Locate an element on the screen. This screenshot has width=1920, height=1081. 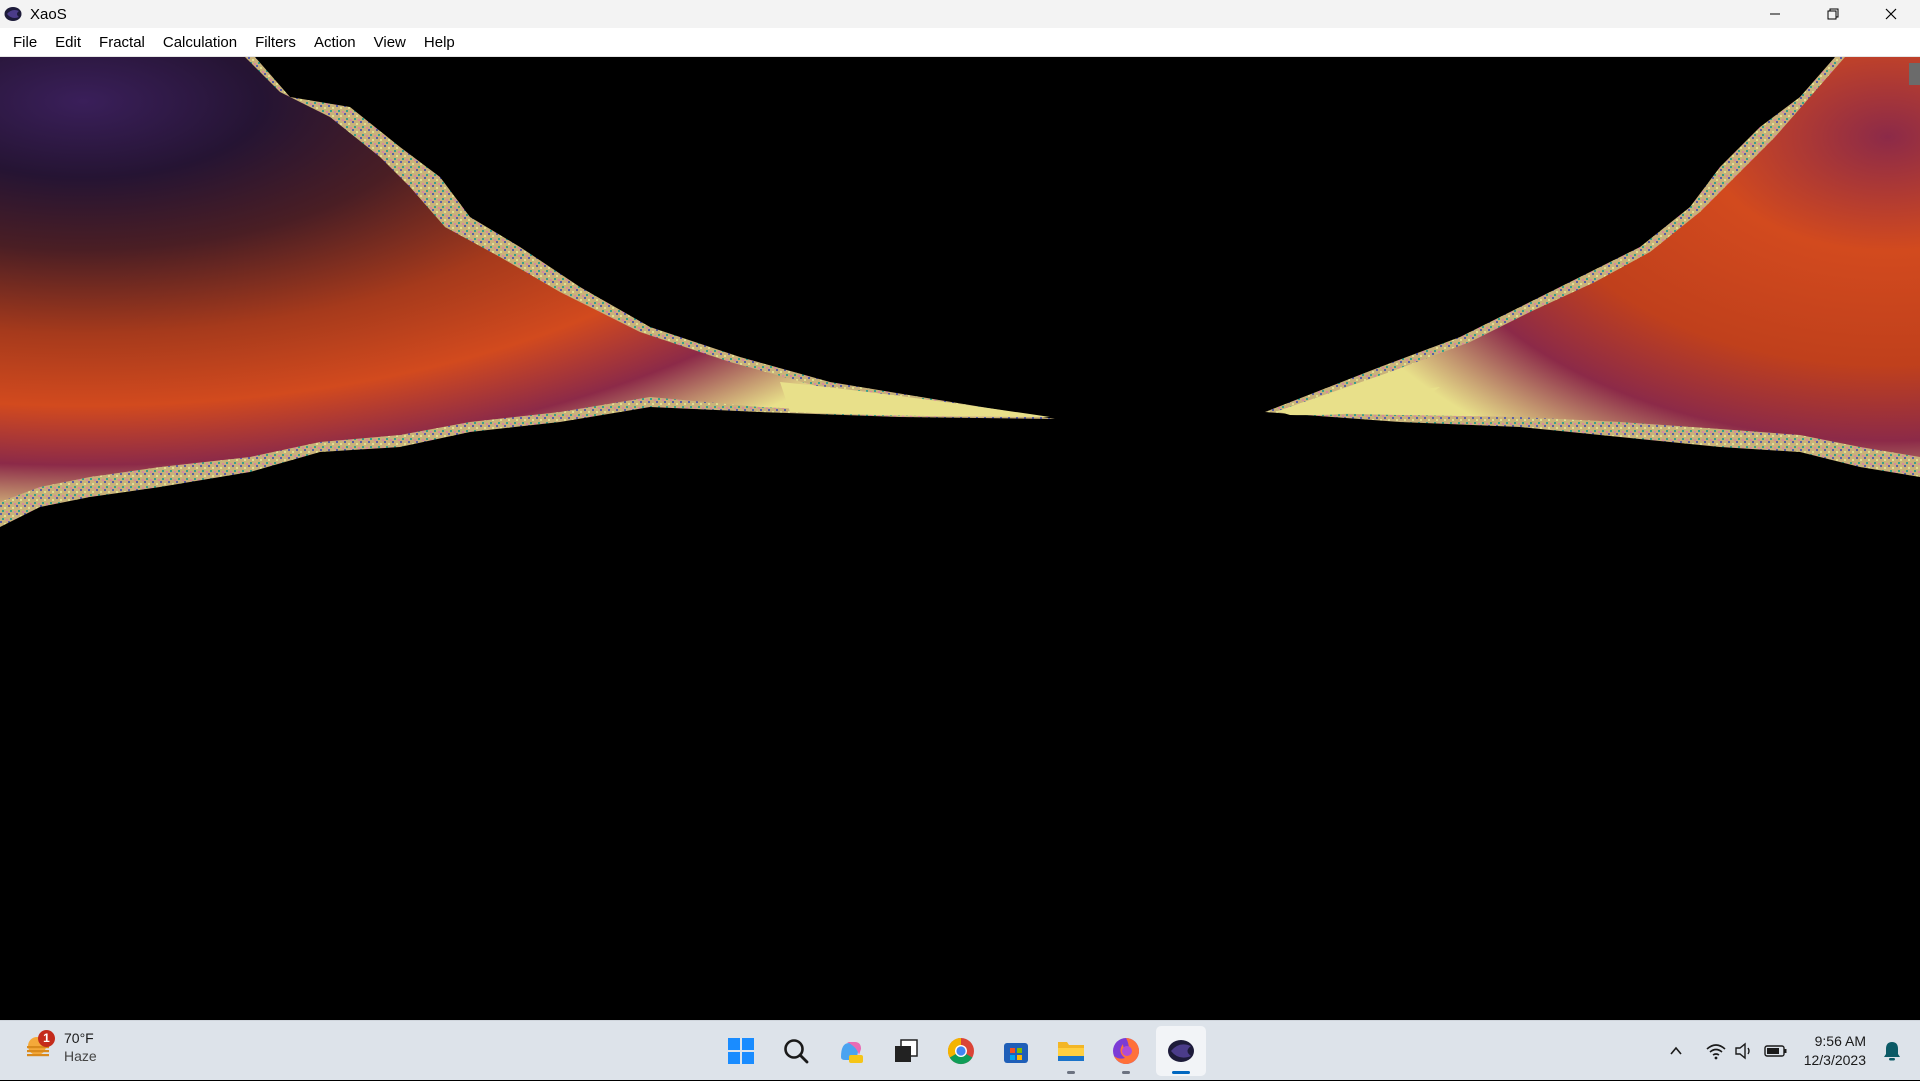
firefox-icon is located at coordinates (1126, 1051).